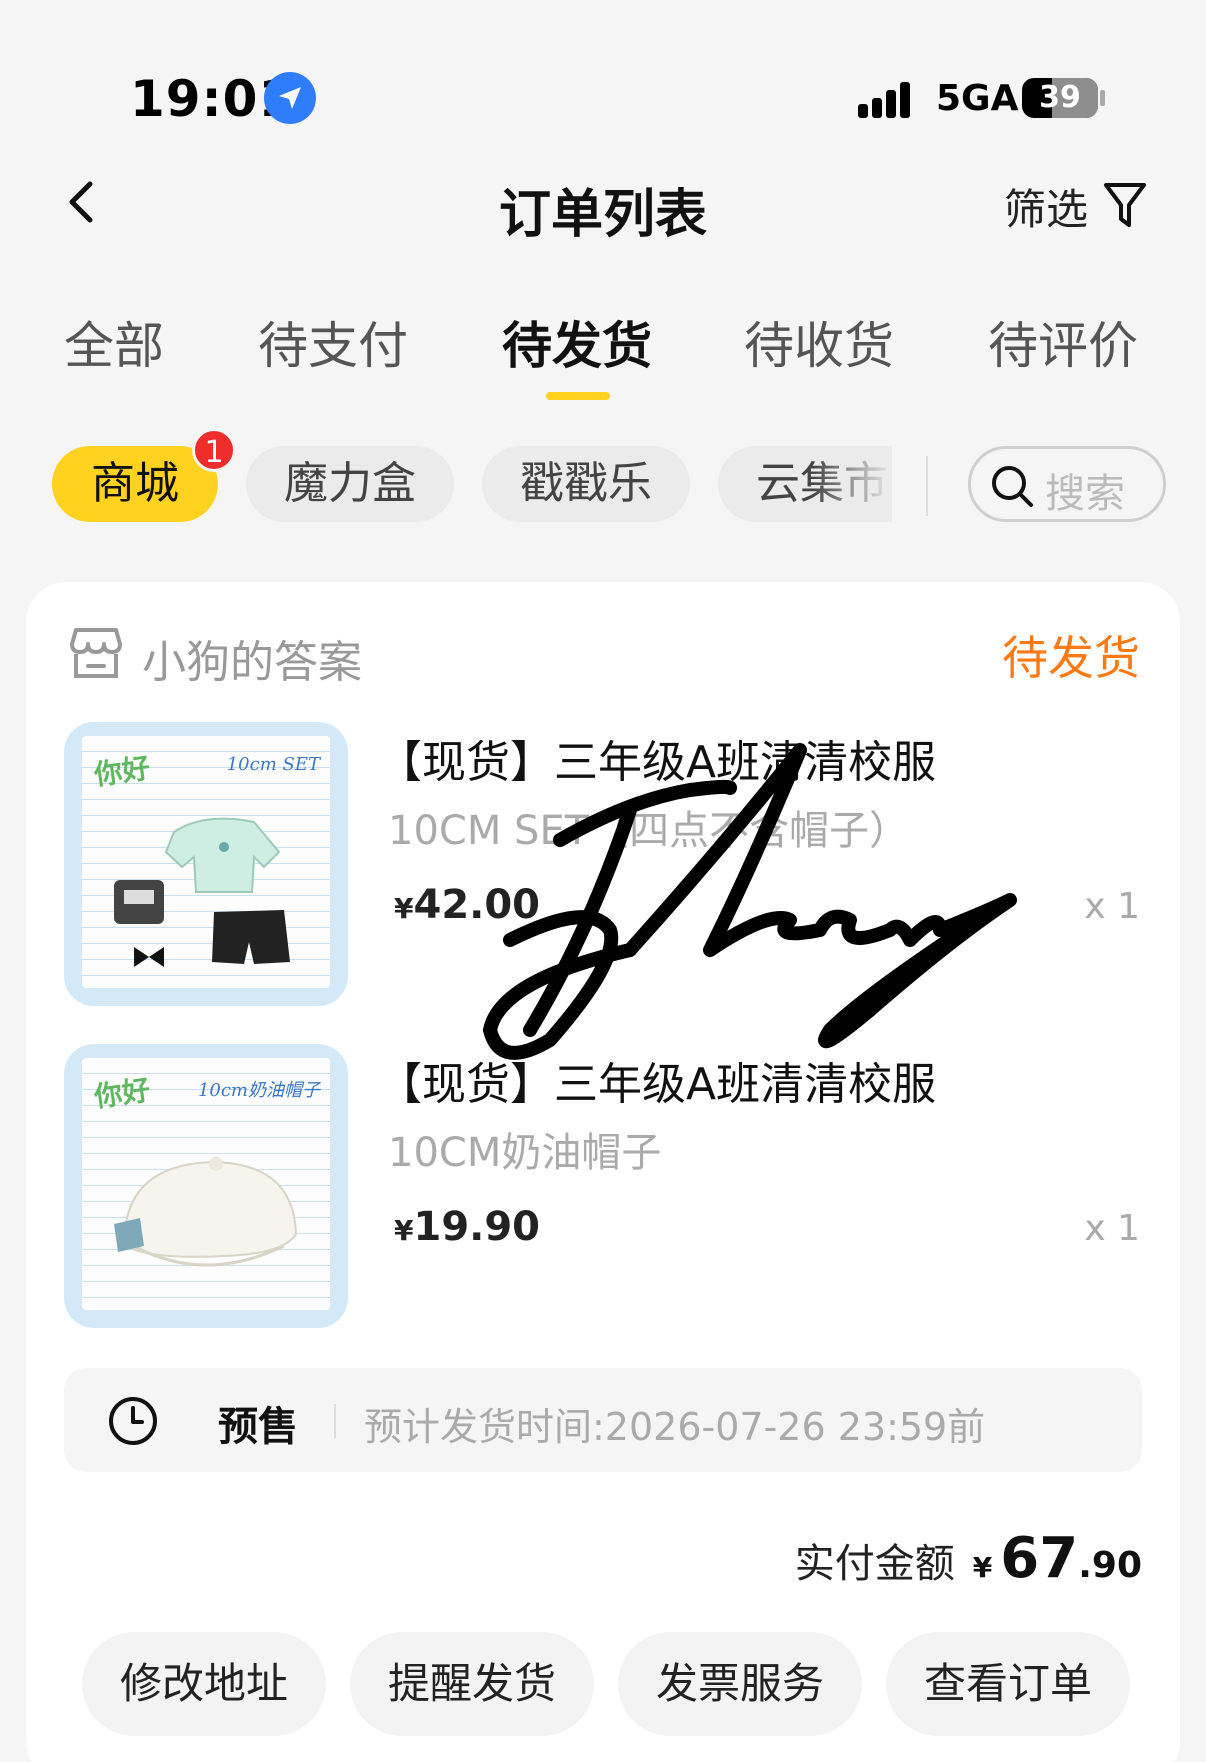  What do you see at coordinates (1063, 342) in the screenshot?
I see `tab-pending-review: 待评价` at bounding box center [1063, 342].